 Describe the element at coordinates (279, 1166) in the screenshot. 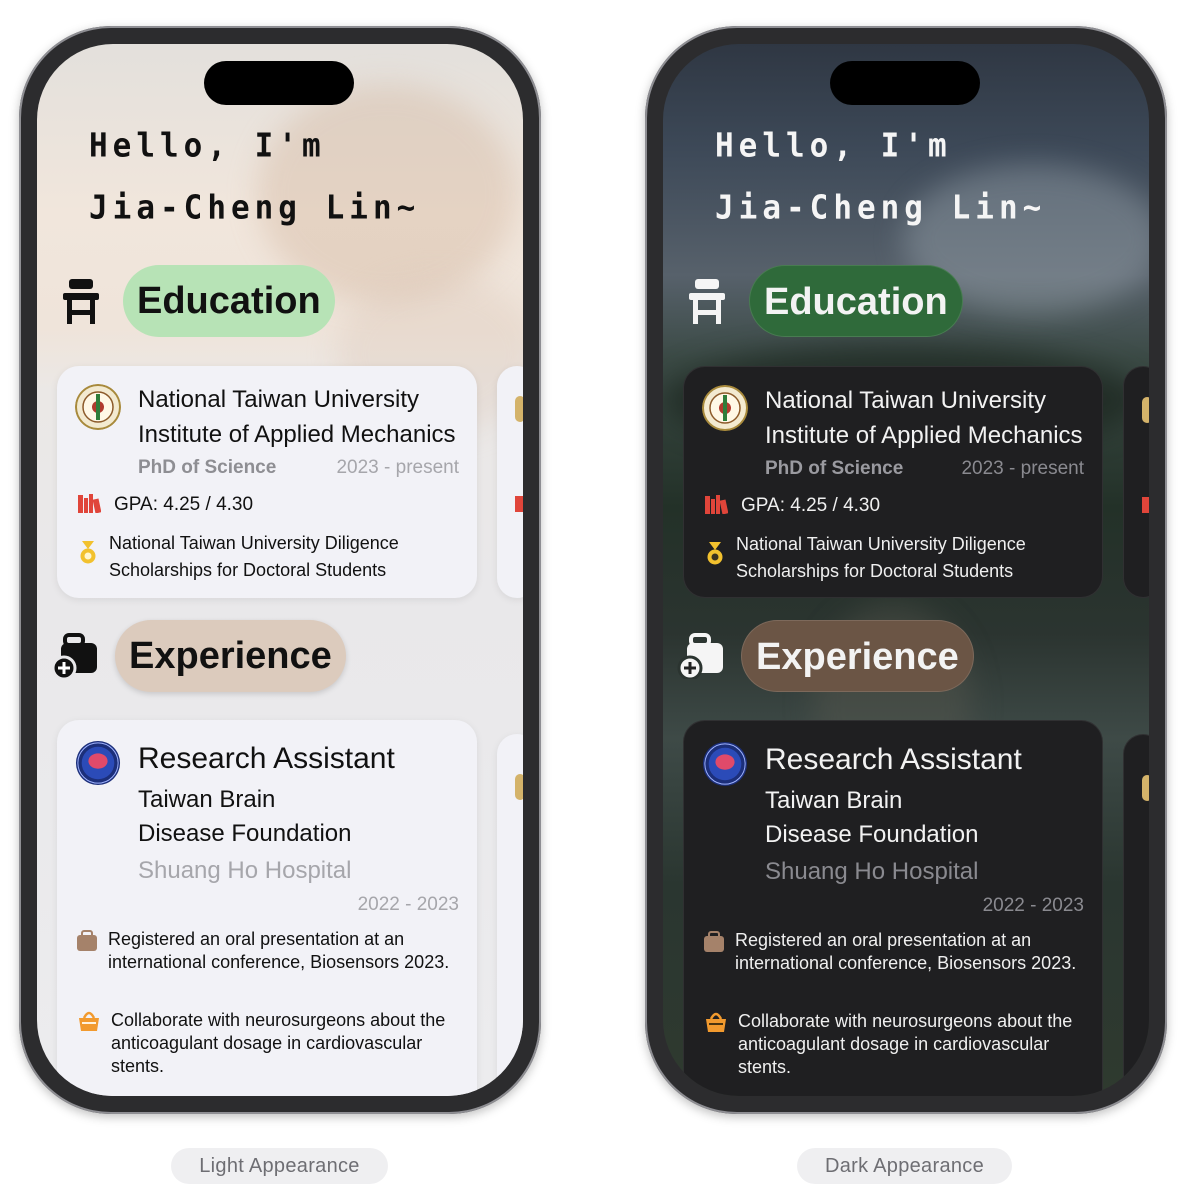

I see `light-appearance-caption: Light Appearance` at that location.